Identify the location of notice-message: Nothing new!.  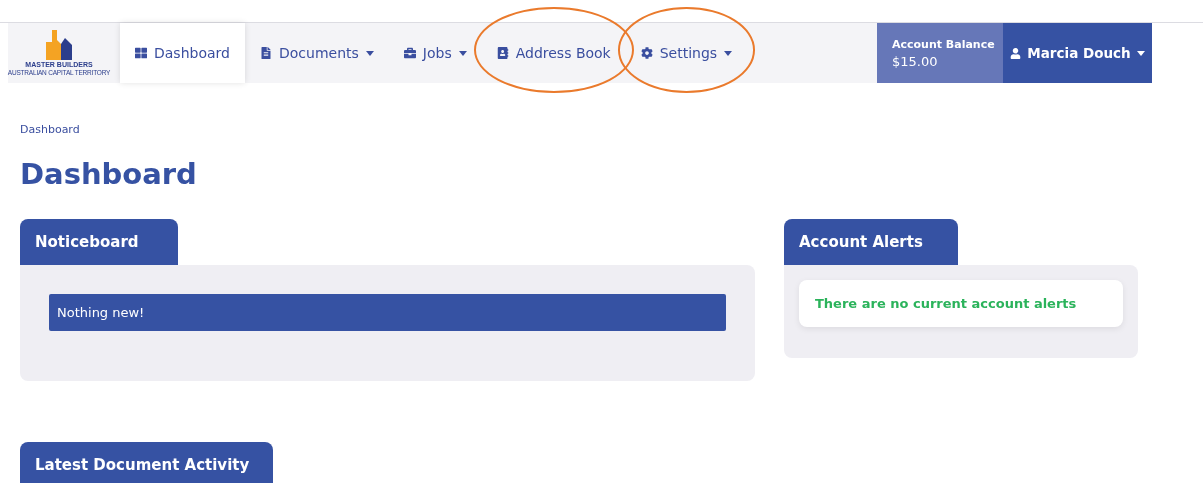
(387, 312).